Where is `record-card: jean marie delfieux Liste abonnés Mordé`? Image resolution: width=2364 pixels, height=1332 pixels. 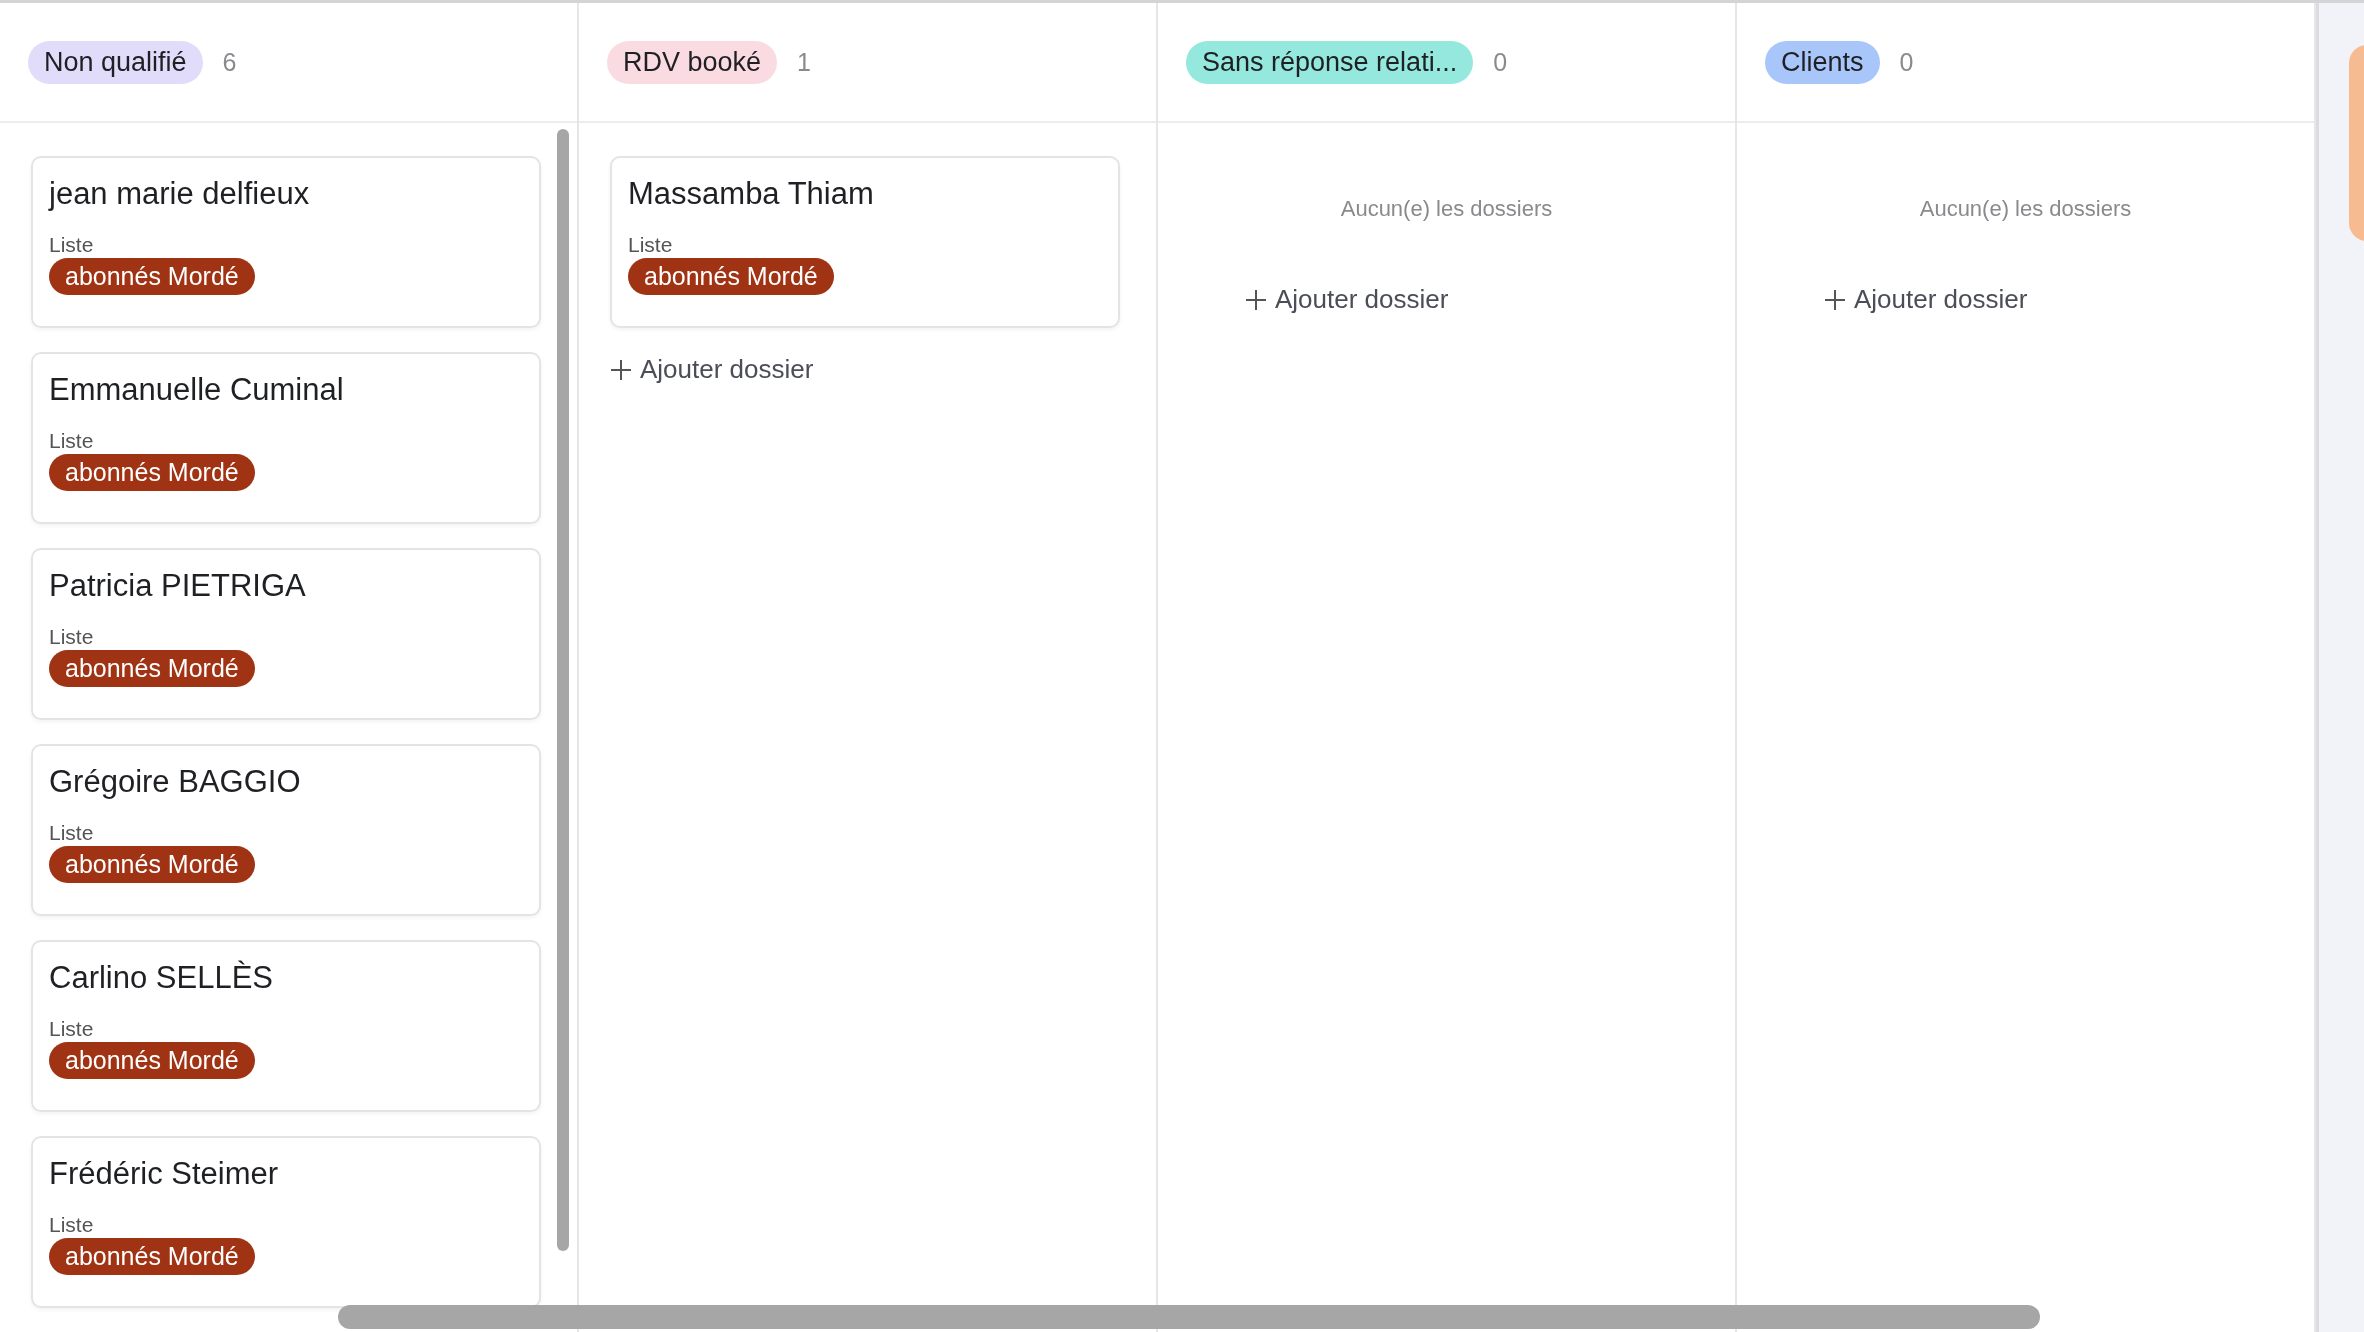 record-card: jean marie delfieux Liste abonnés Mordé is located at coordinates (286, 242).